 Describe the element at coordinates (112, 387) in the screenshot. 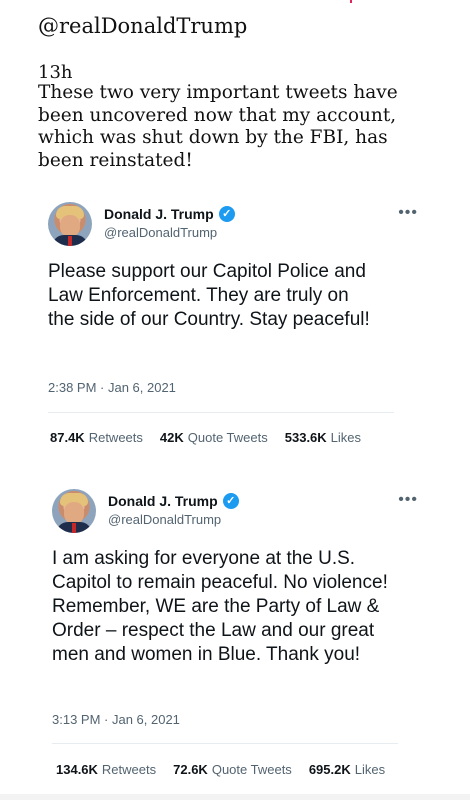

I see `tweet-timestamp: 2:38 PM · Jan 6, 2021` at that location.